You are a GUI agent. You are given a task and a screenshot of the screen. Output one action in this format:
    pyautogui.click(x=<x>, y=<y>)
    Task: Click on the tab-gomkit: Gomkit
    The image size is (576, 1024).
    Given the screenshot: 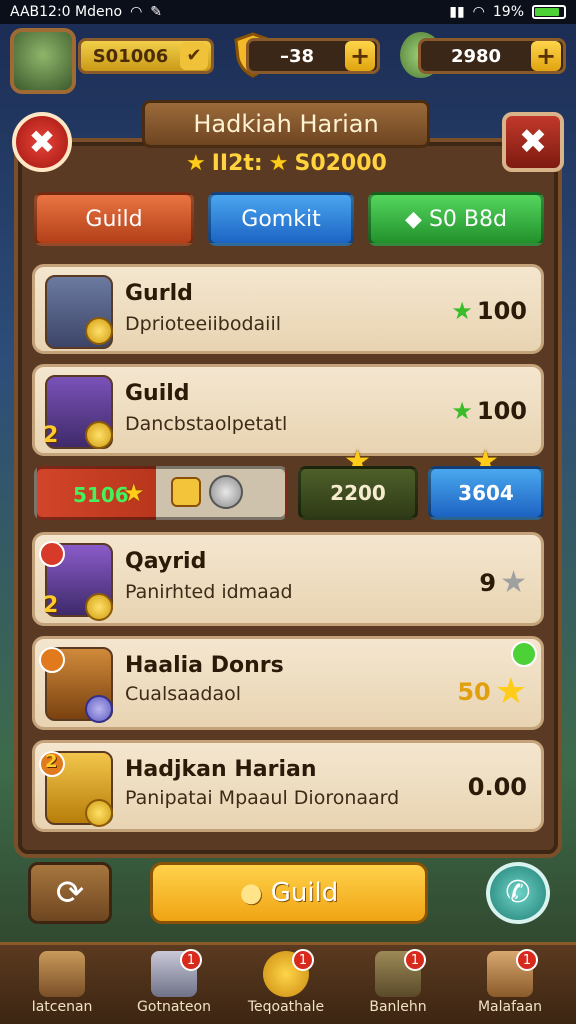 What is the action you would take?
    pyautogui.click(x=281, y=219)
    